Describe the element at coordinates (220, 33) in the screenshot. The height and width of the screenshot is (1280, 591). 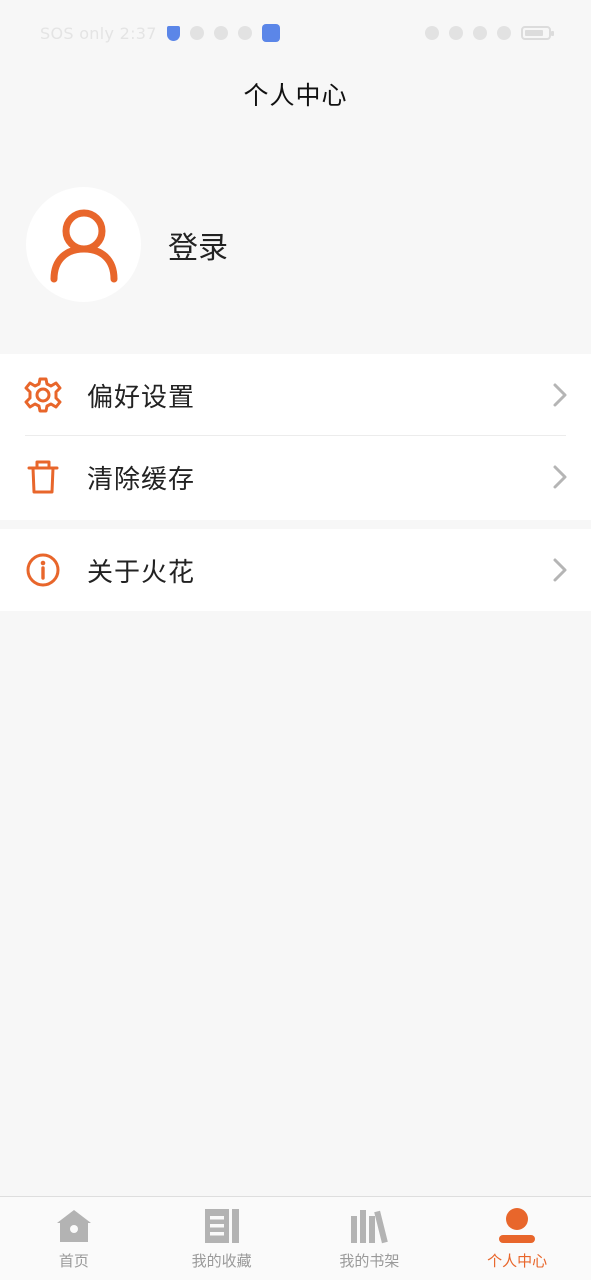
I see `vpn-icon` at that location.